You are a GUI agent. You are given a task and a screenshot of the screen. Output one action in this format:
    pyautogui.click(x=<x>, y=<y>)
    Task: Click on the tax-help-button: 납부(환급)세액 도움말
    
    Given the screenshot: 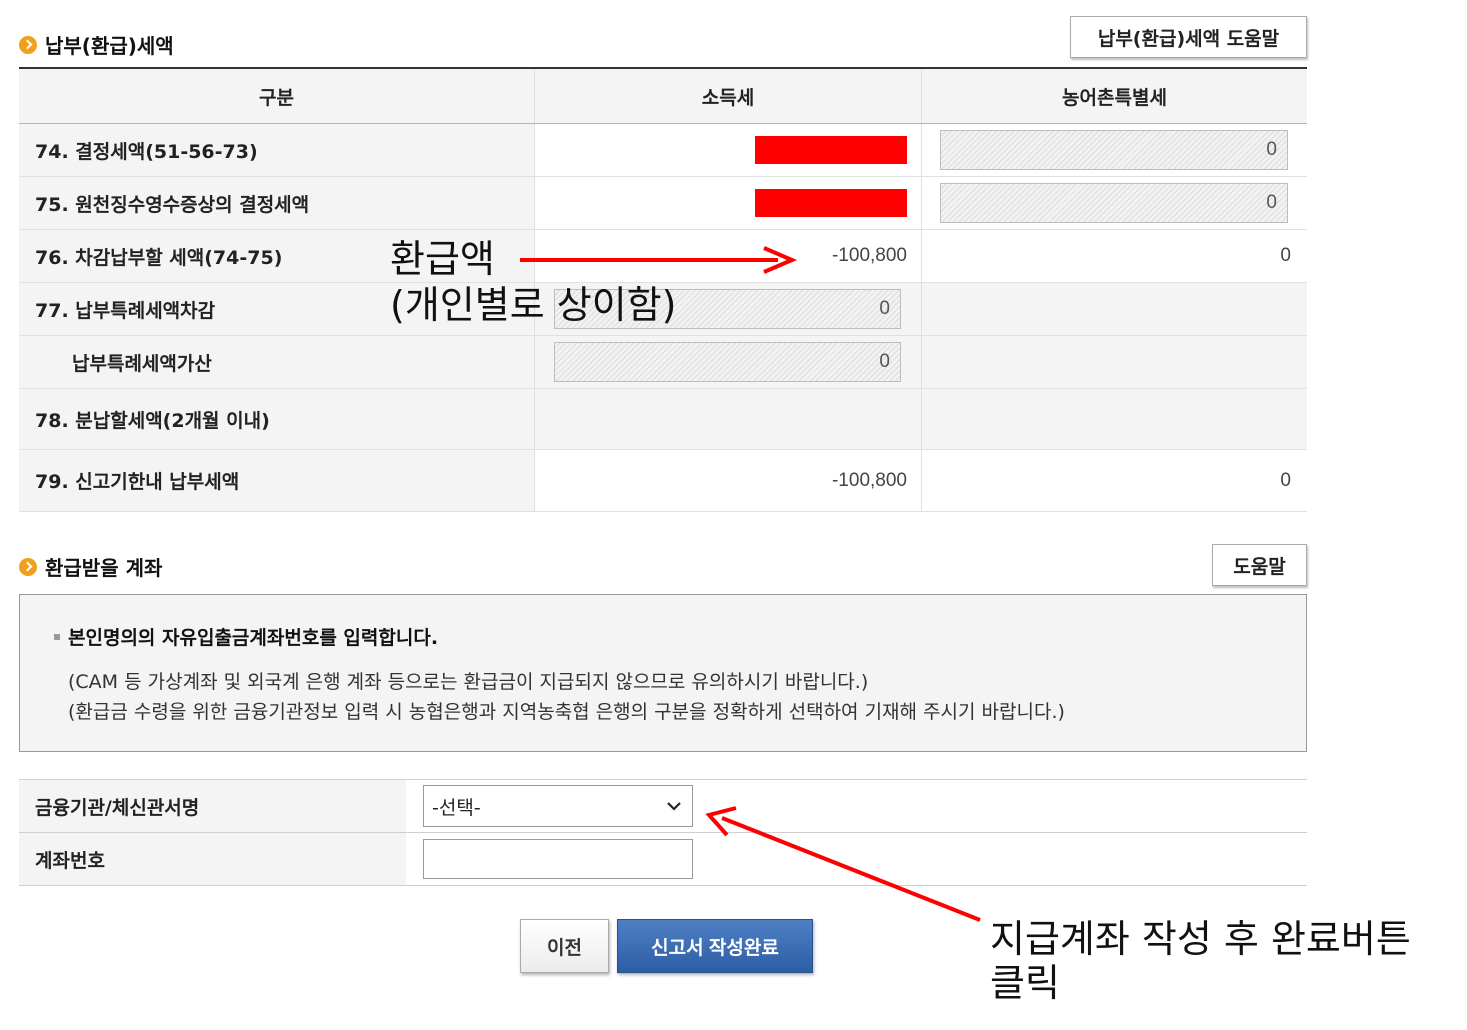 What is the action you would take?
    pyautogui.click(x=1188, y=37)
    